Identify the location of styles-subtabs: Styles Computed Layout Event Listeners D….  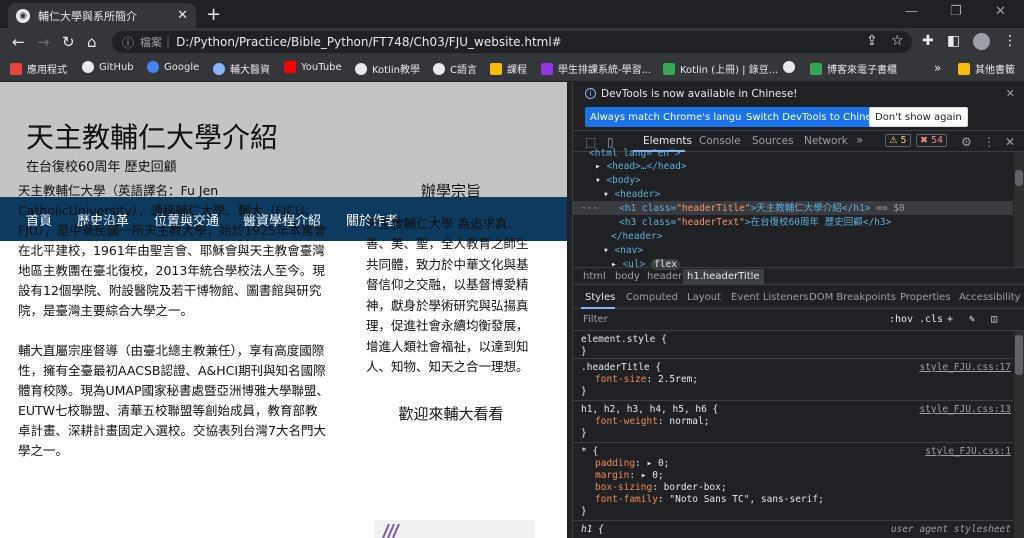
(798, 298).